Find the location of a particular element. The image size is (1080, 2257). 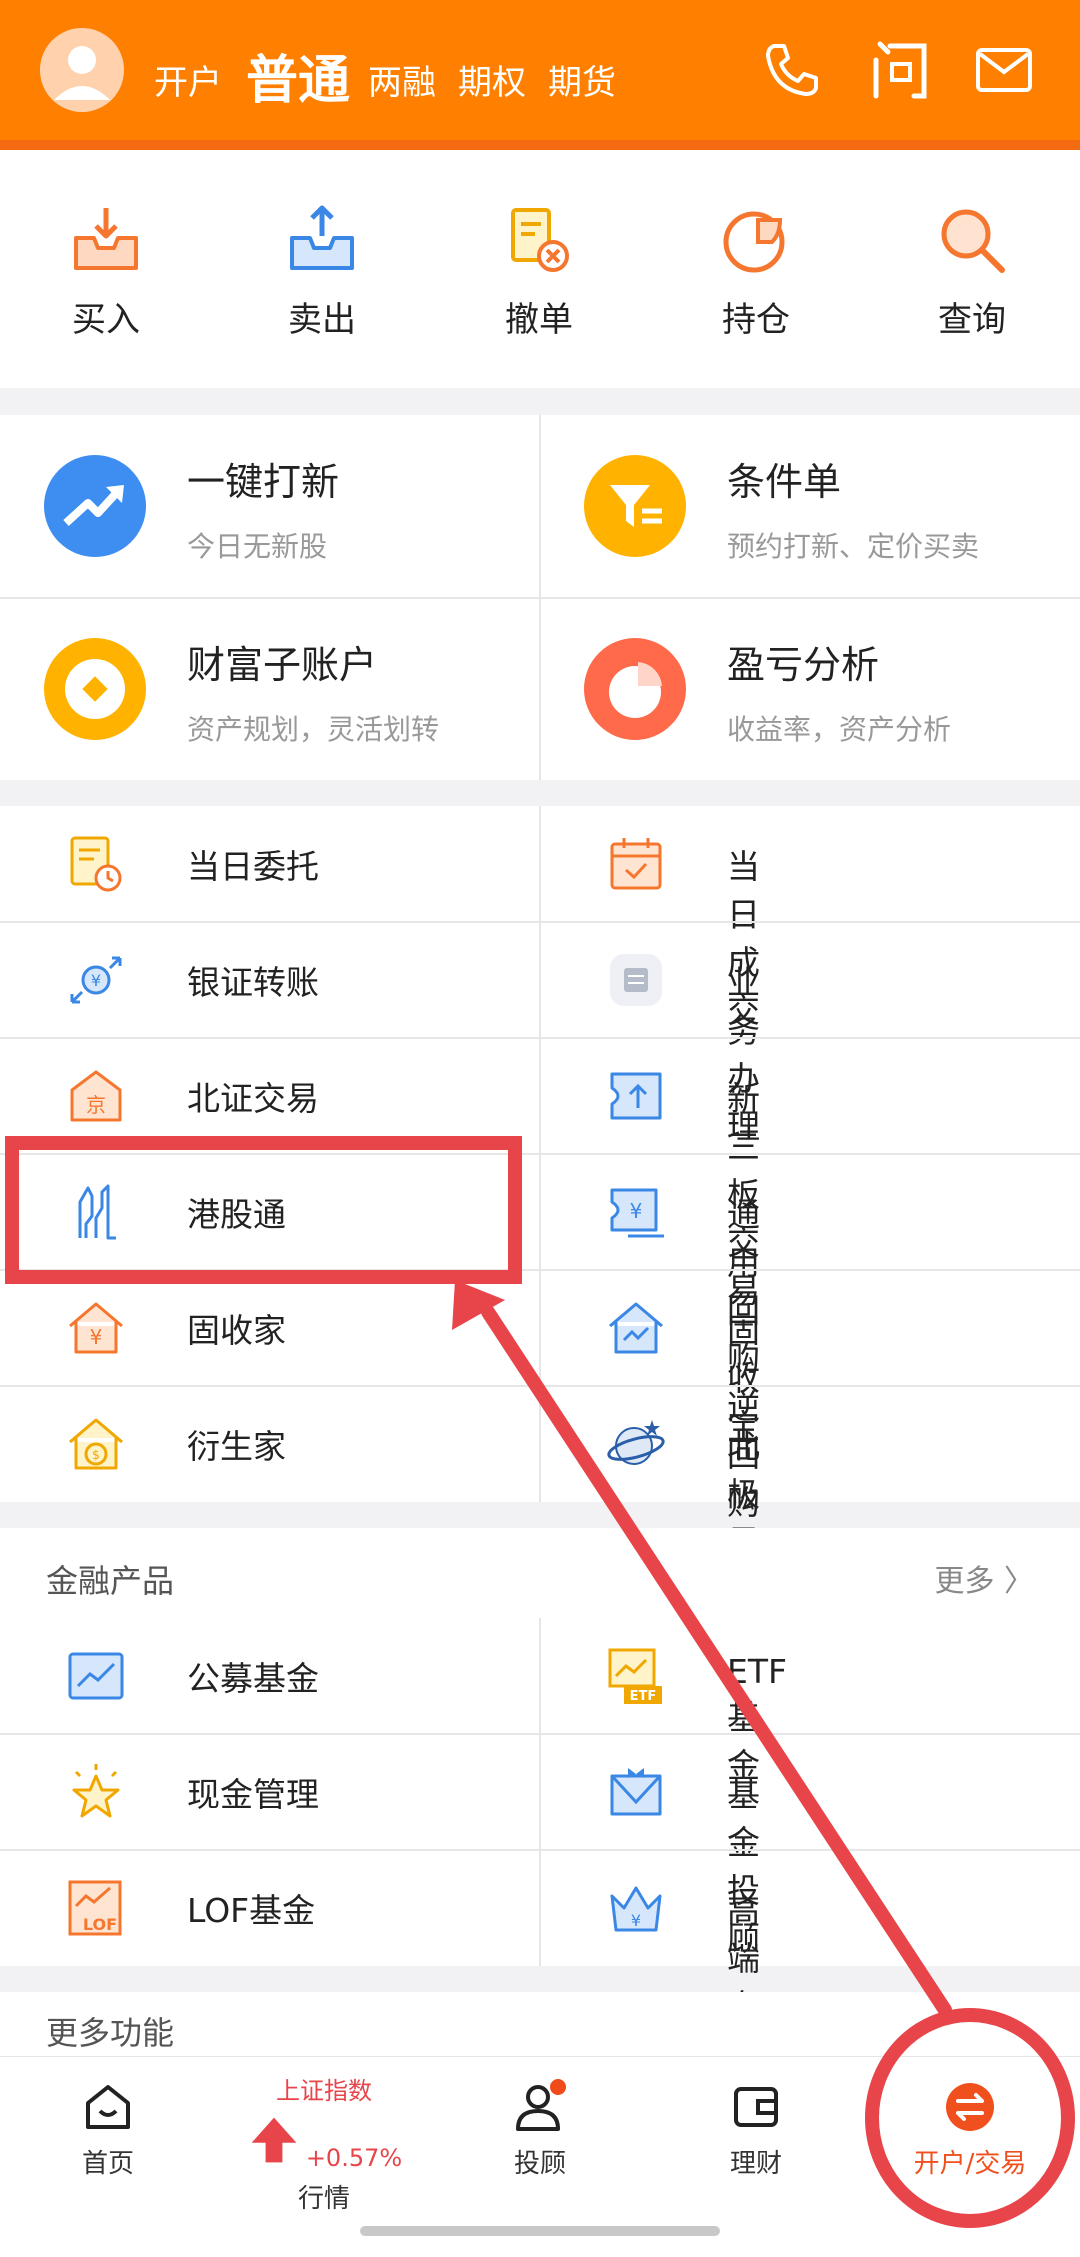

nav-market: 上证指数 +0.57% 行情 is located at coordinates (324, 2143).